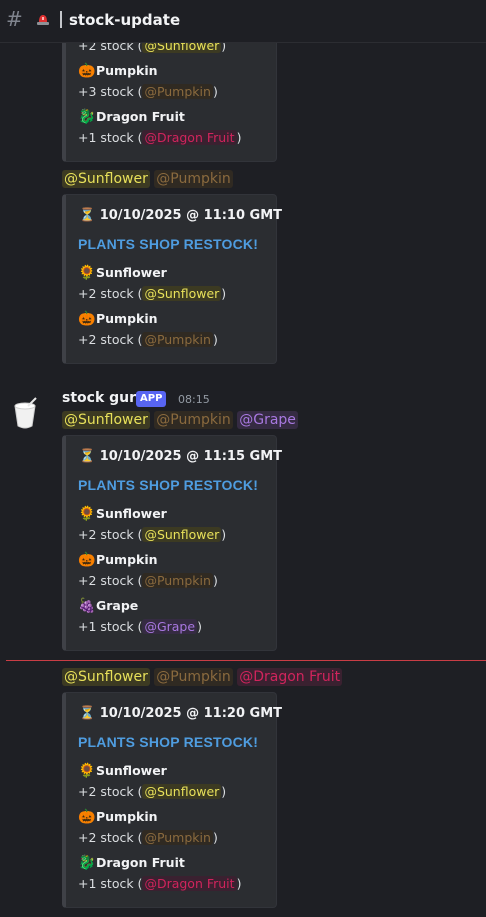 Image resolution: width=486 pixels, height=917 pixels. What do you see at coordinates (87, 606) in the screenshot?
I see `grape-icon: 🍇` at bounding box center [87, 606].